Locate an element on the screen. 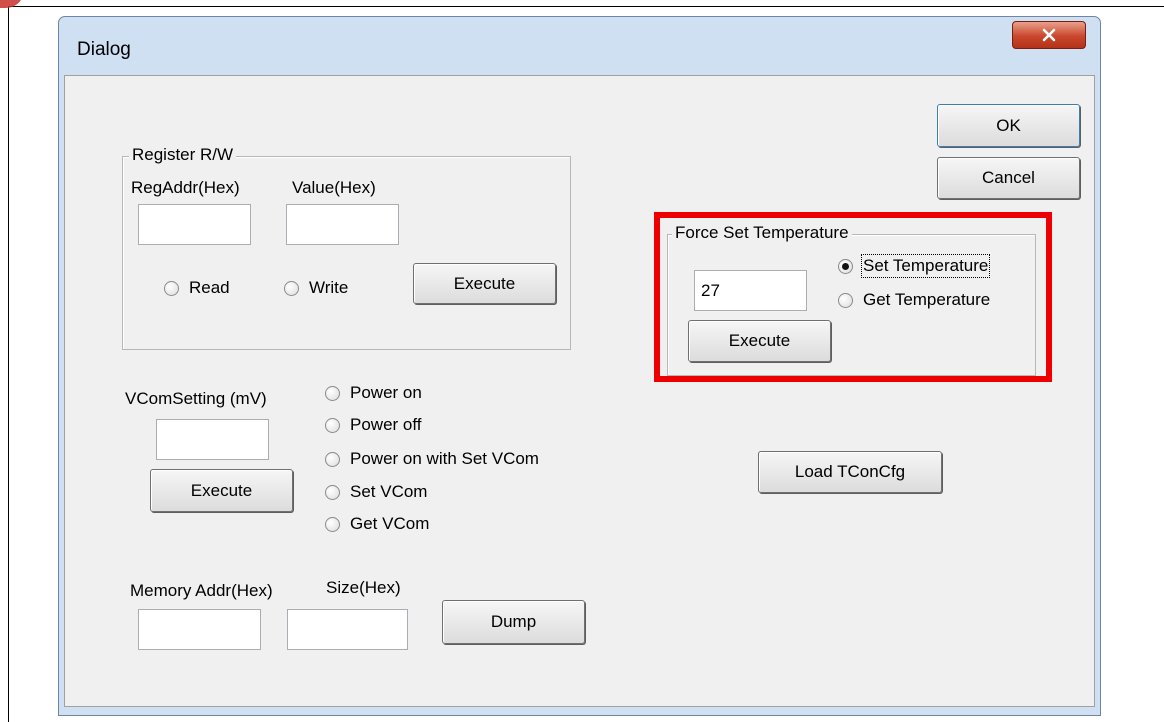 This screenshot has width=1164, height=722. value-label: Value(Hex) is located at coordinates (334, 187).